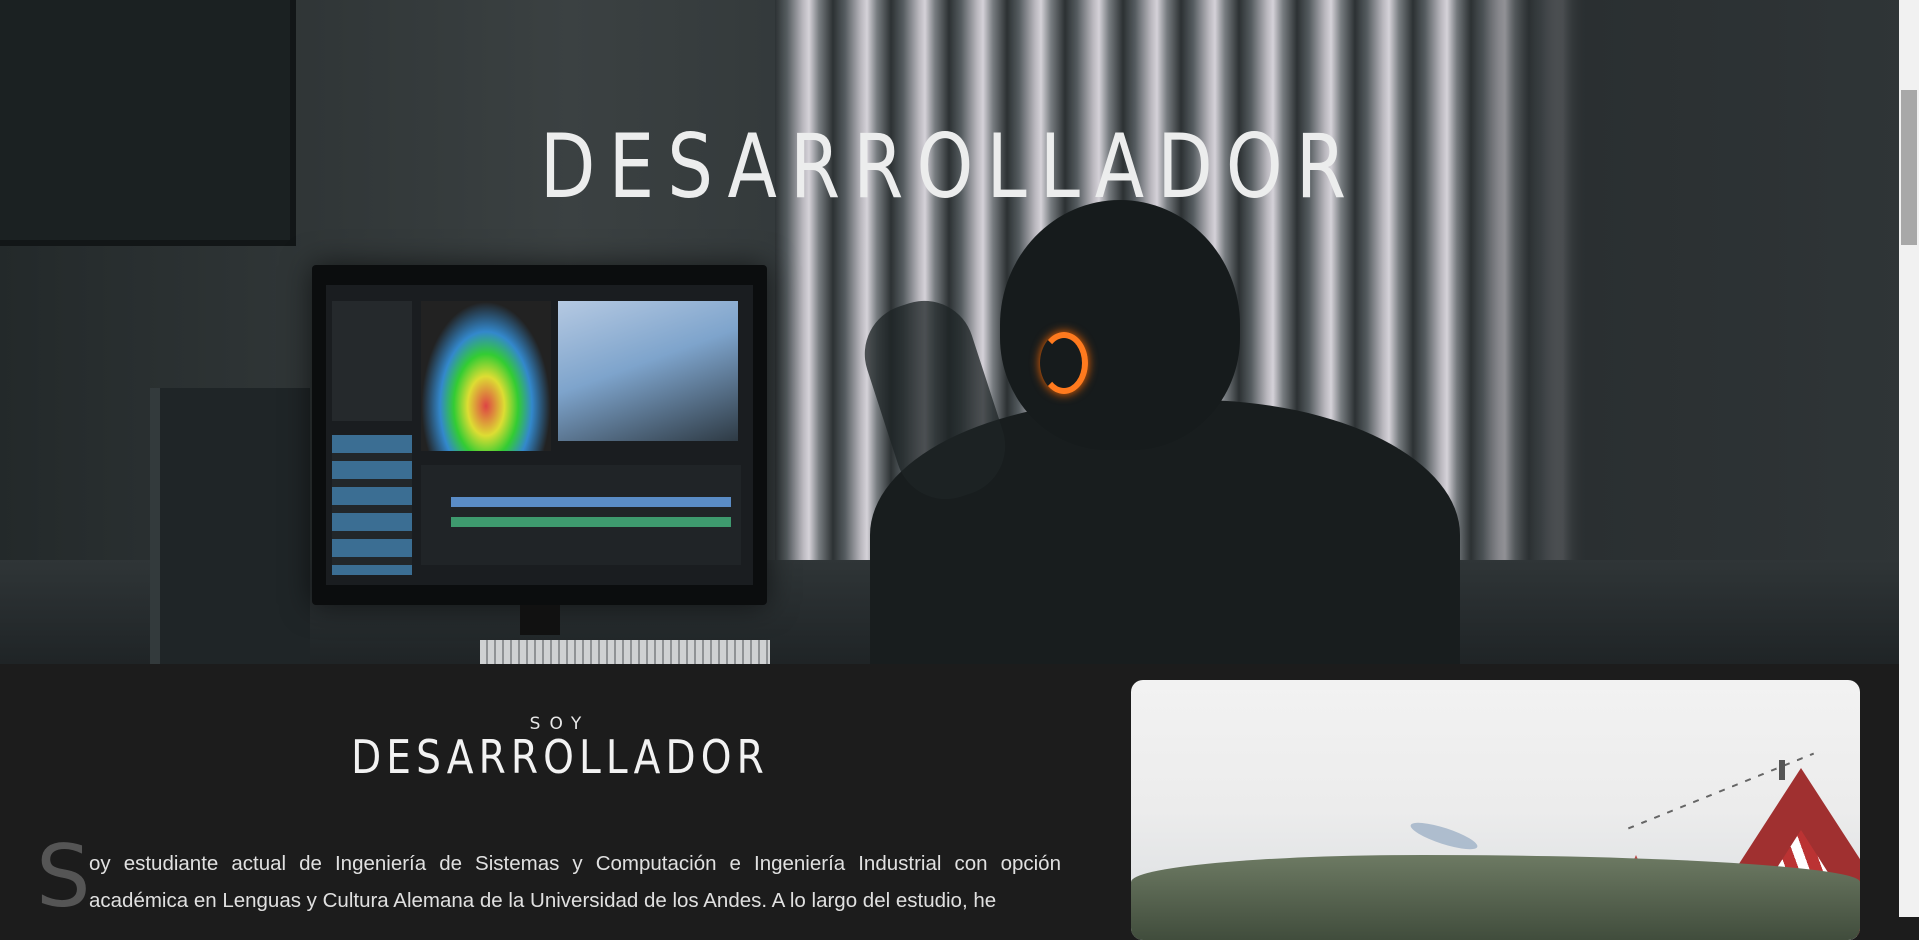  I want to click on audio-track, so click(591, 522).